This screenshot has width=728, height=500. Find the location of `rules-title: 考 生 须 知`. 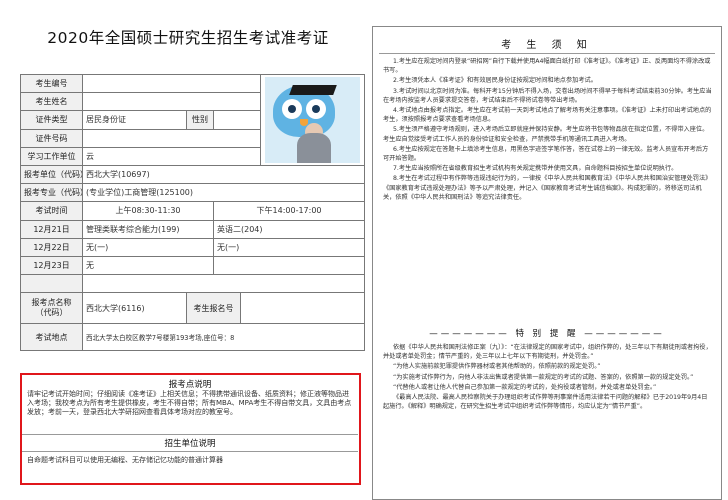

rules-title: 考 生 须 知 is located at coordinates (547, 45).